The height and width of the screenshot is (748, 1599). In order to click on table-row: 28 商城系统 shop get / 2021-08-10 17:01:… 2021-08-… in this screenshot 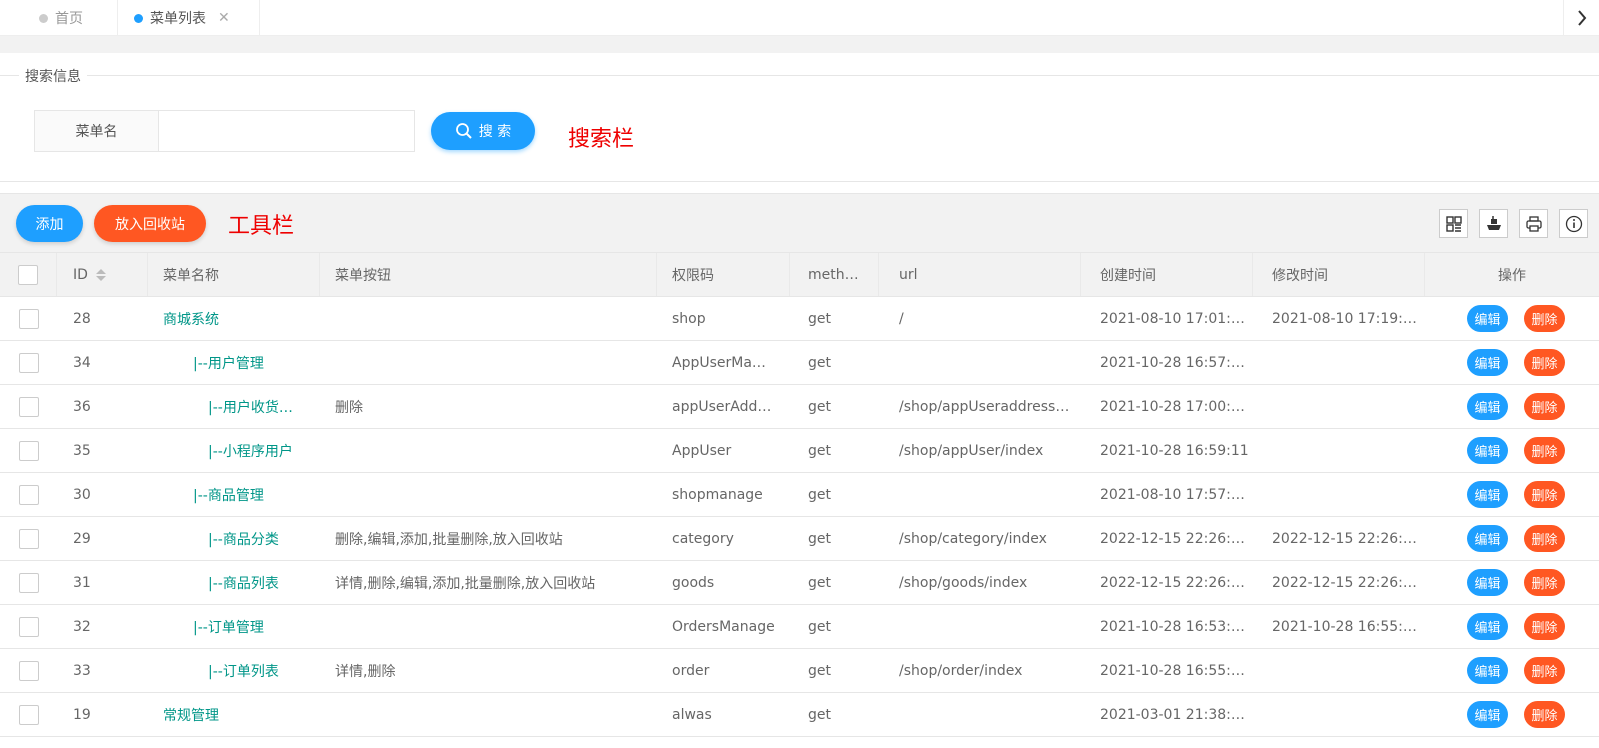, I will do `click(799, 319)`.